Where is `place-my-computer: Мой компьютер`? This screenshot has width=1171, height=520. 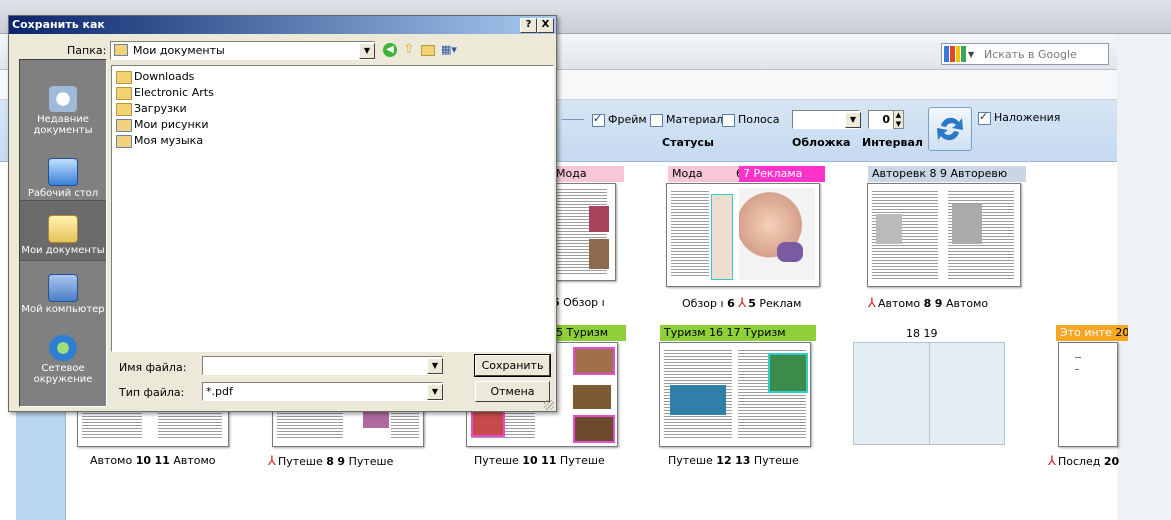
place-my-computer: Мой компьютер is located at coordinates (63, 294).